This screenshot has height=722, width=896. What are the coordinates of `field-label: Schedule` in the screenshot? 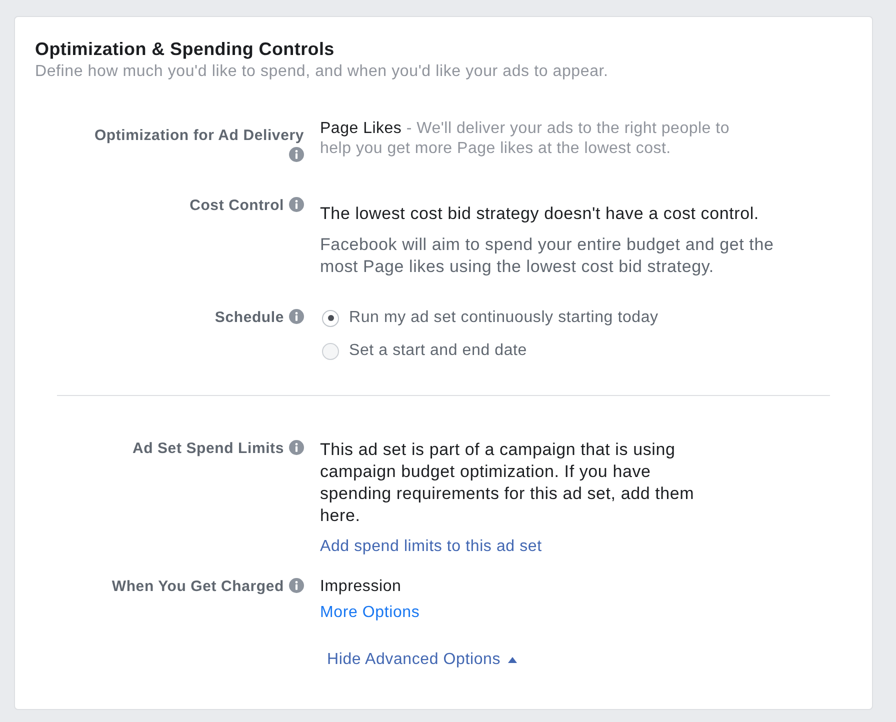 It's located at (249, 317).